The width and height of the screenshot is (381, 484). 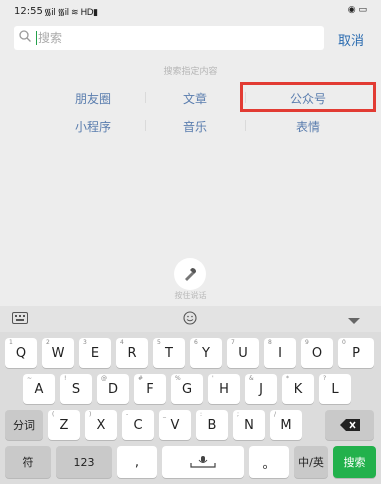 I want to click on search-icon, so click(x=25, y=36).